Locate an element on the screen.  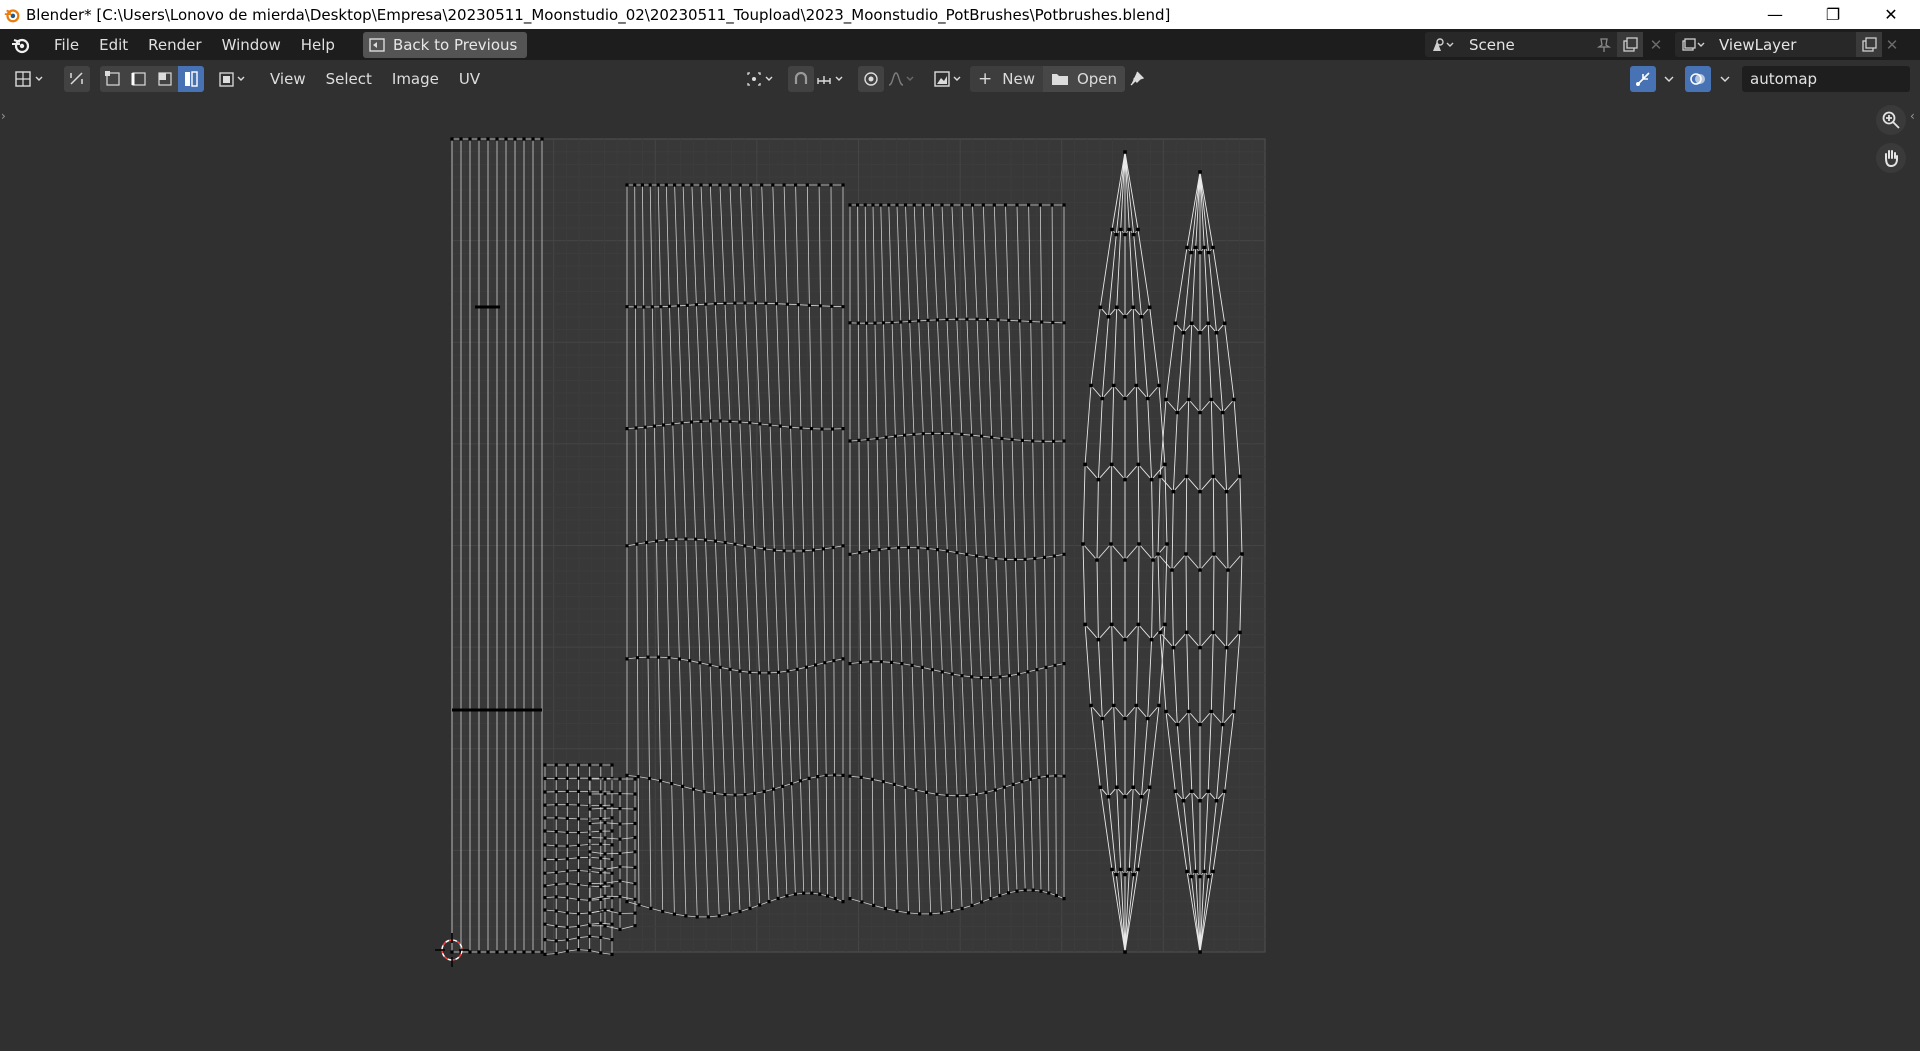
scene-name: Scene is located at coordinates (1492, 44).